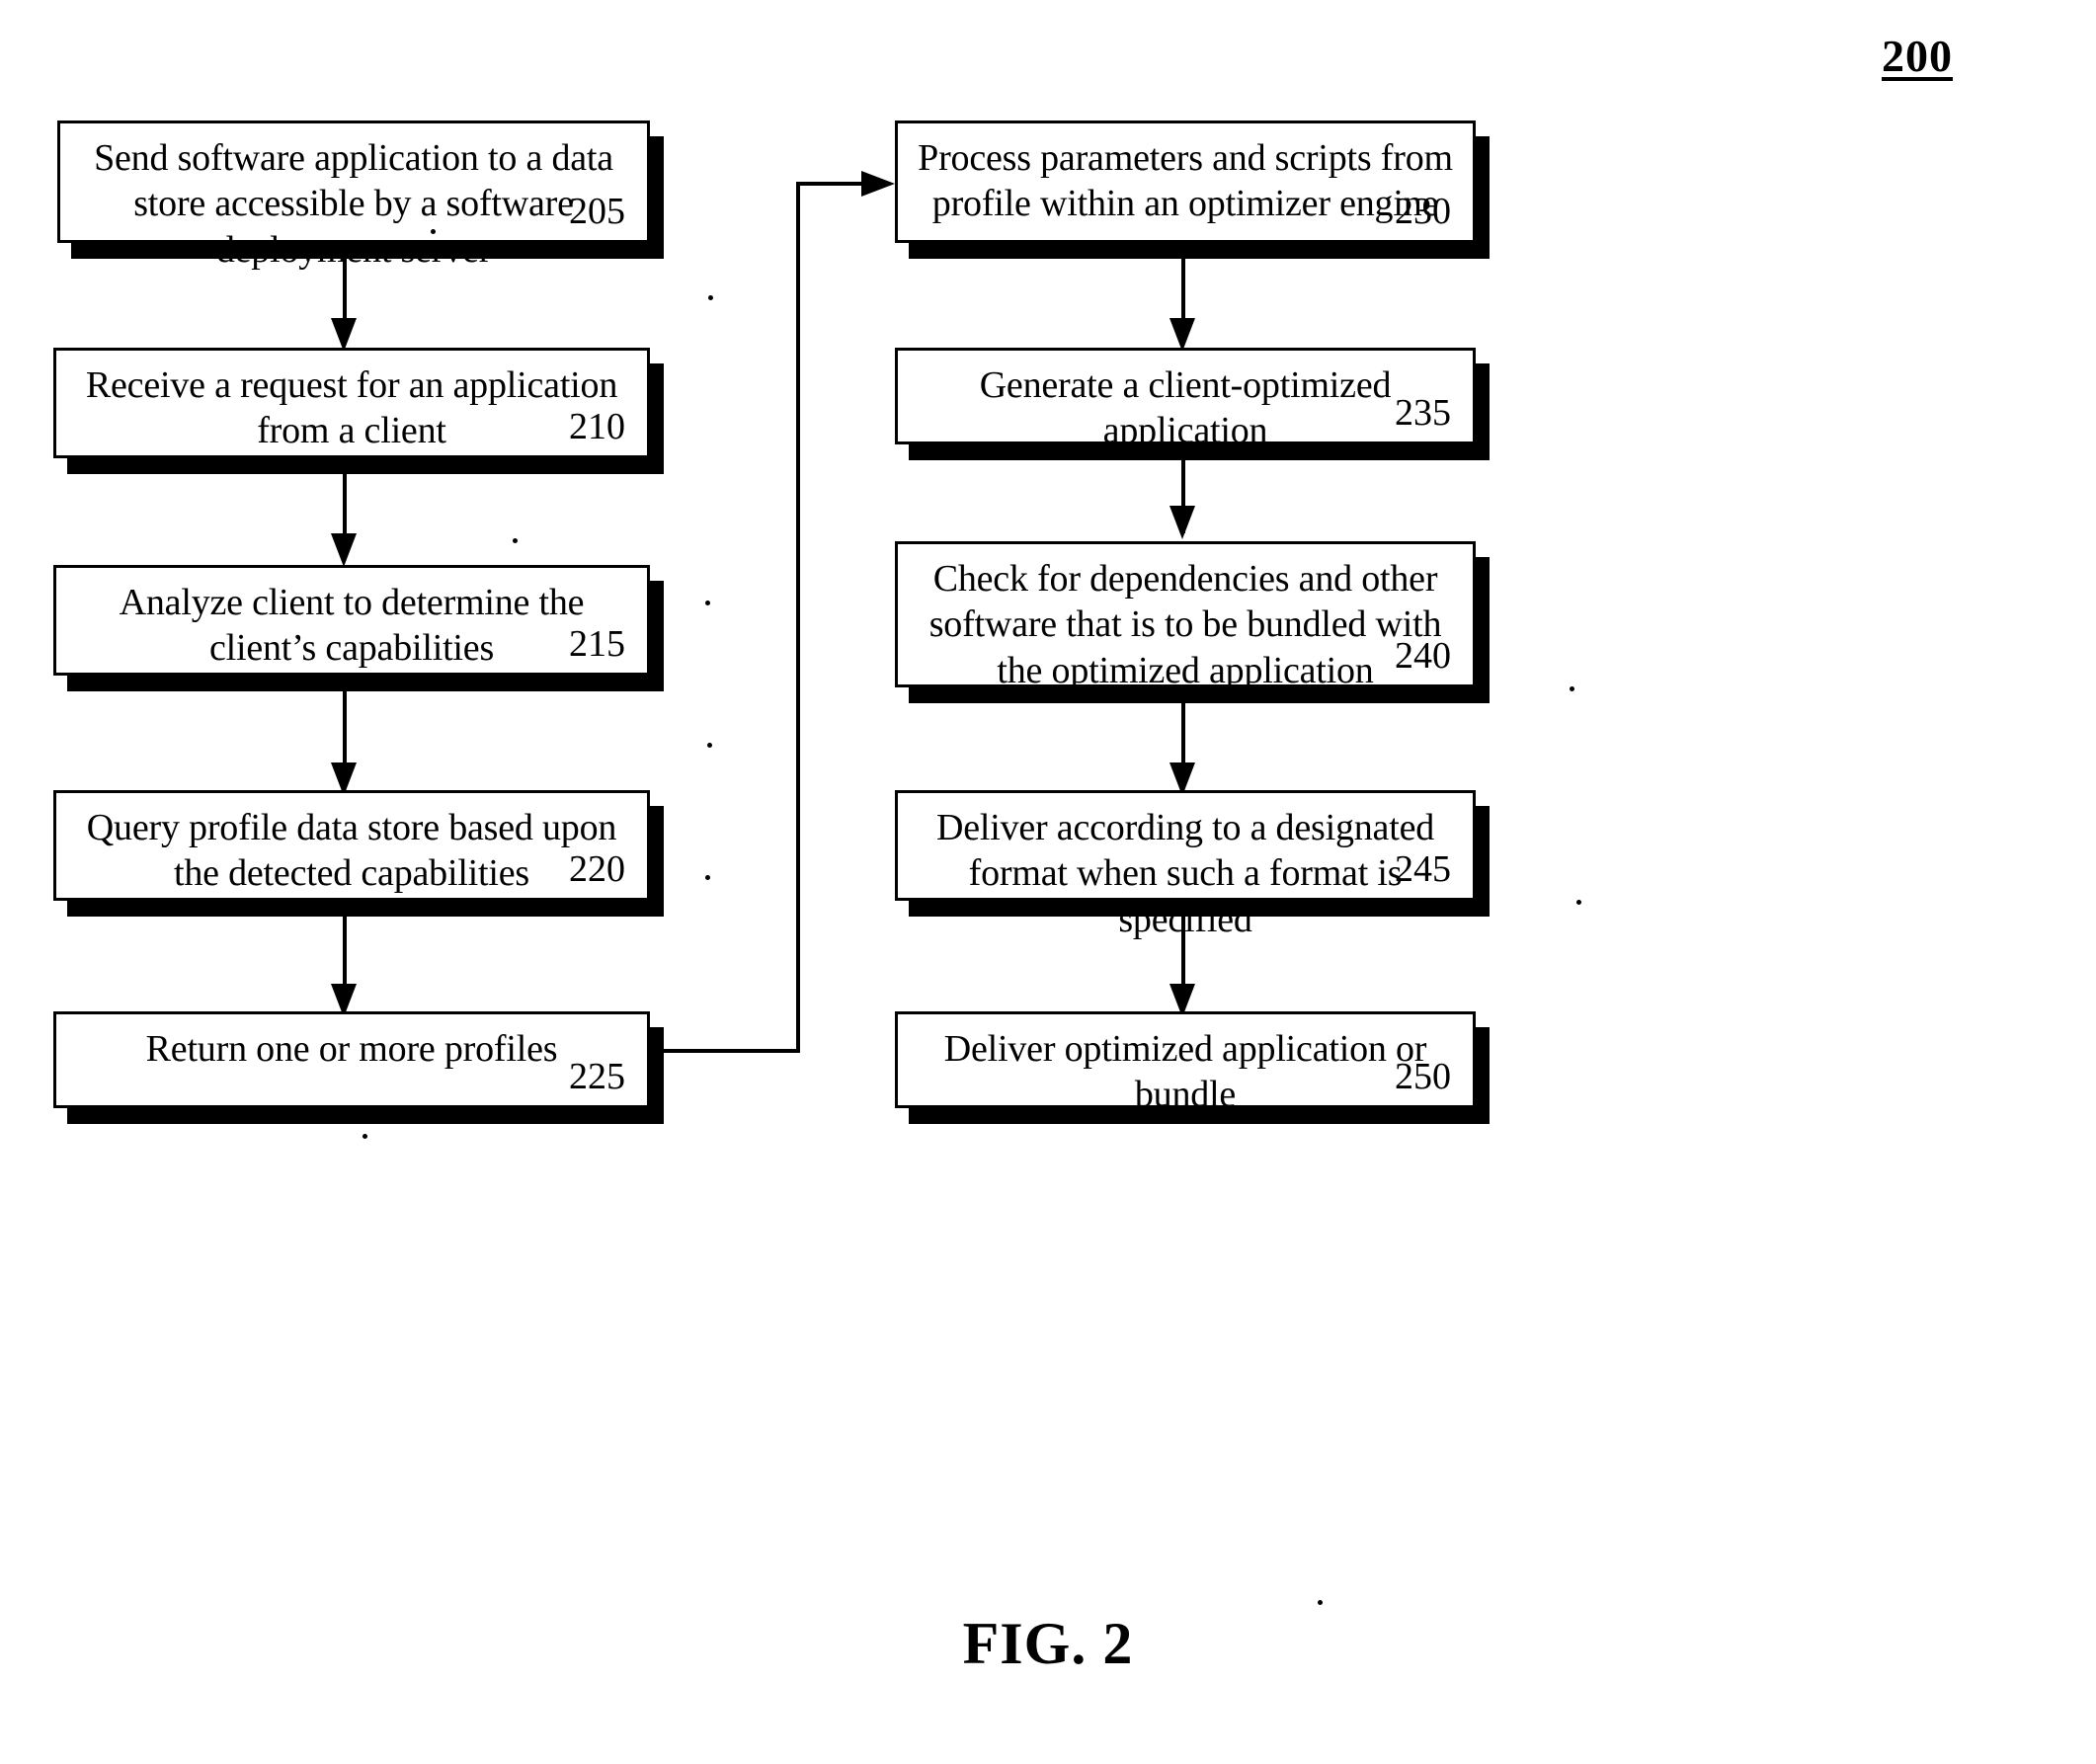 The image size is (2096, 1764). What do you see at coordinates (1182, 335) in the screenshot?
I see `connector-230-to-235-arrowhead` at bounding box center [1182, 335].